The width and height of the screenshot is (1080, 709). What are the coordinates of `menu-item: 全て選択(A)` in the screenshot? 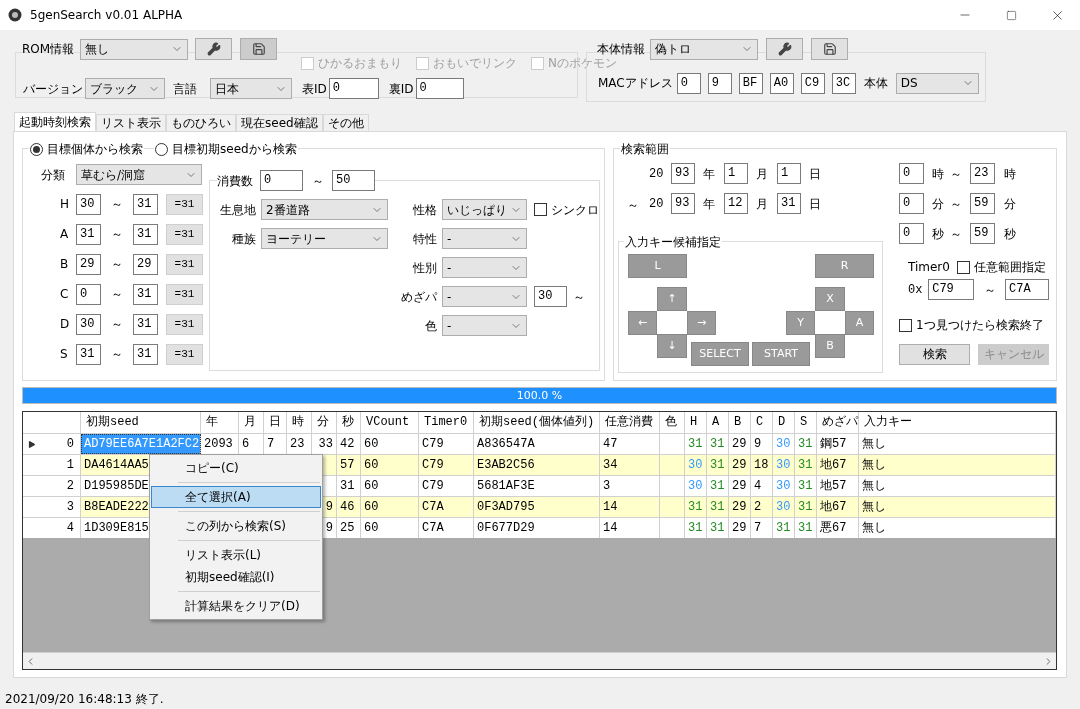 It's located at (236, 497).